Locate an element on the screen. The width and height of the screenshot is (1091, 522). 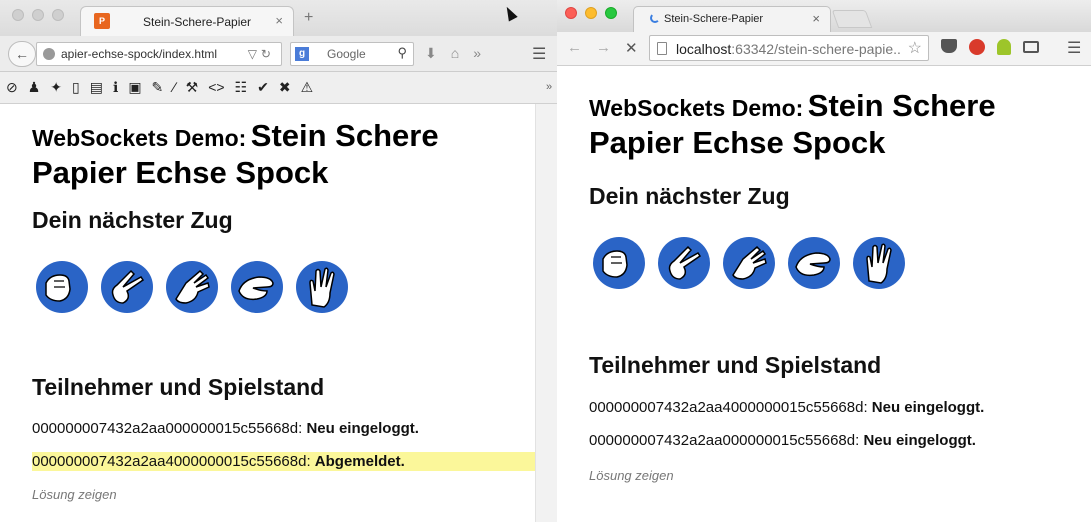
ruler-icon: ∕ is located at coordinates (174, 87).